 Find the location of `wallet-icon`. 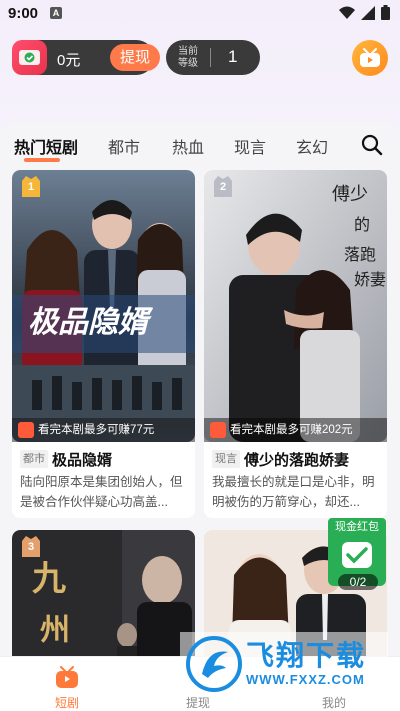

wallet-icon is located at coordinates (29, 57).